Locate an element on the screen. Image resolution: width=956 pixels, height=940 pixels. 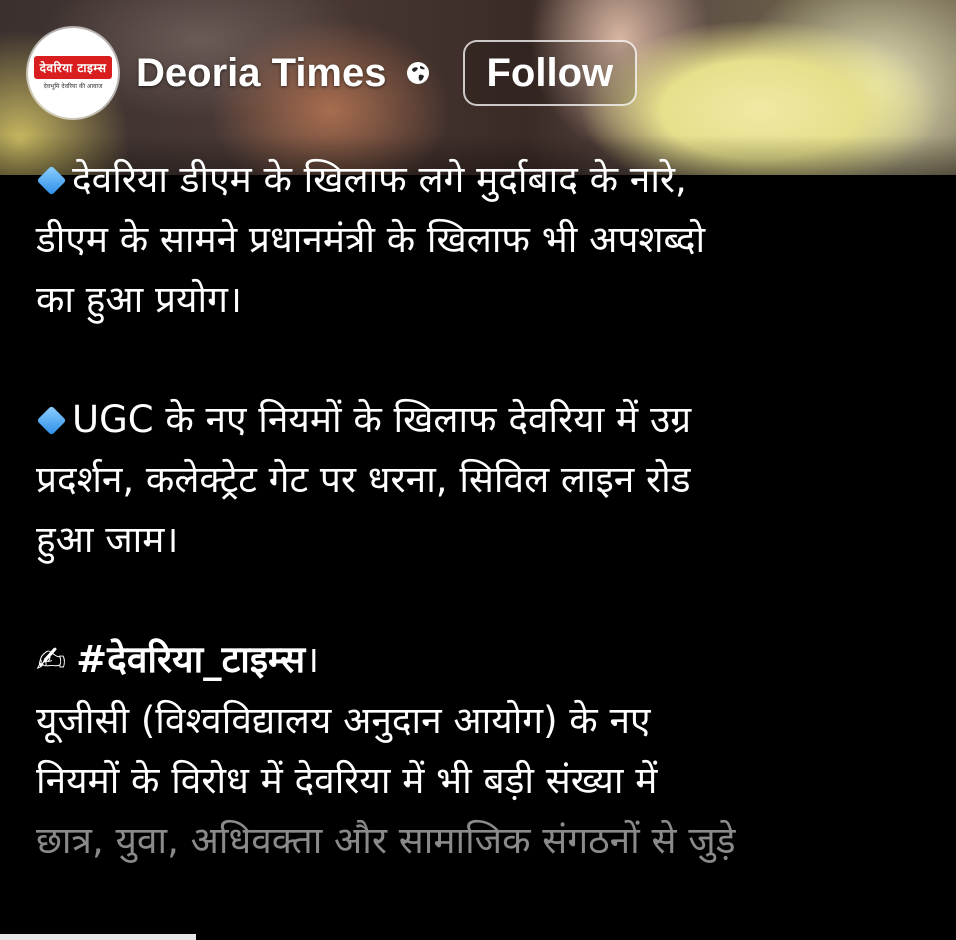
follow-button: Follow is located at coordinates (550, 73).